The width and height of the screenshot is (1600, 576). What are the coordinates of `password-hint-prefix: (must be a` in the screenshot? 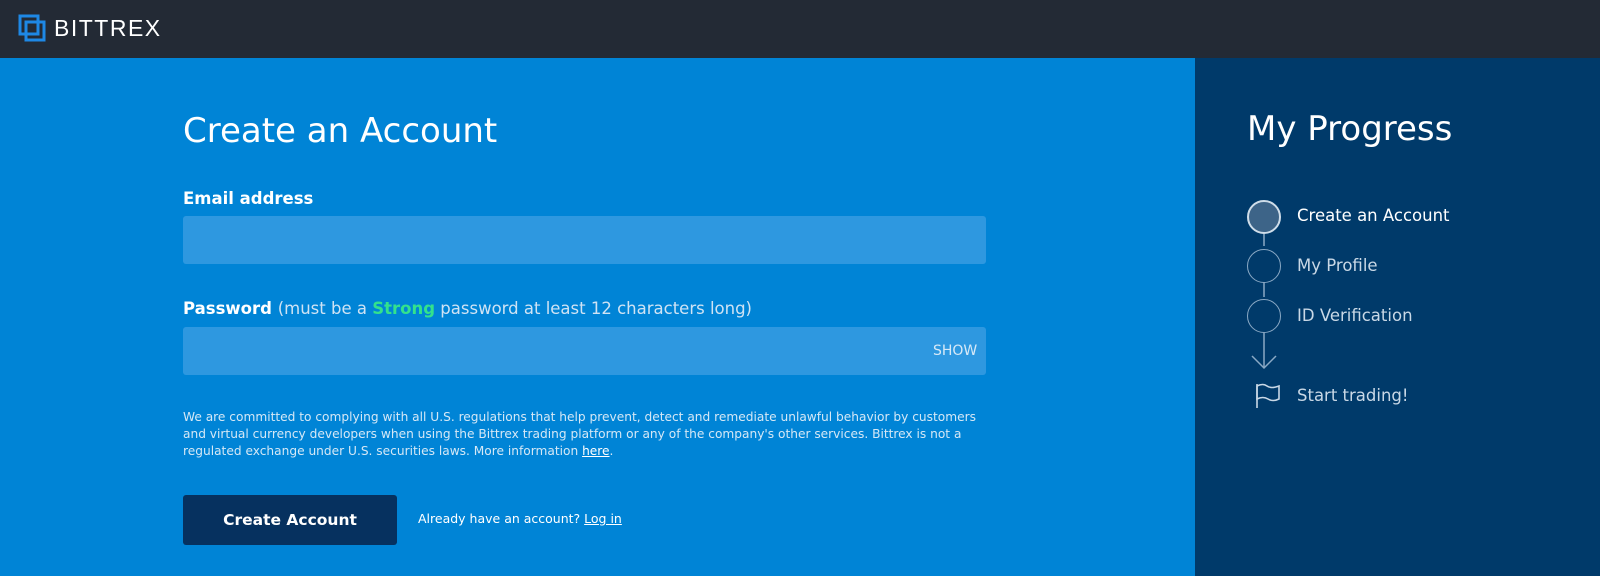 It's located at (325, 308).